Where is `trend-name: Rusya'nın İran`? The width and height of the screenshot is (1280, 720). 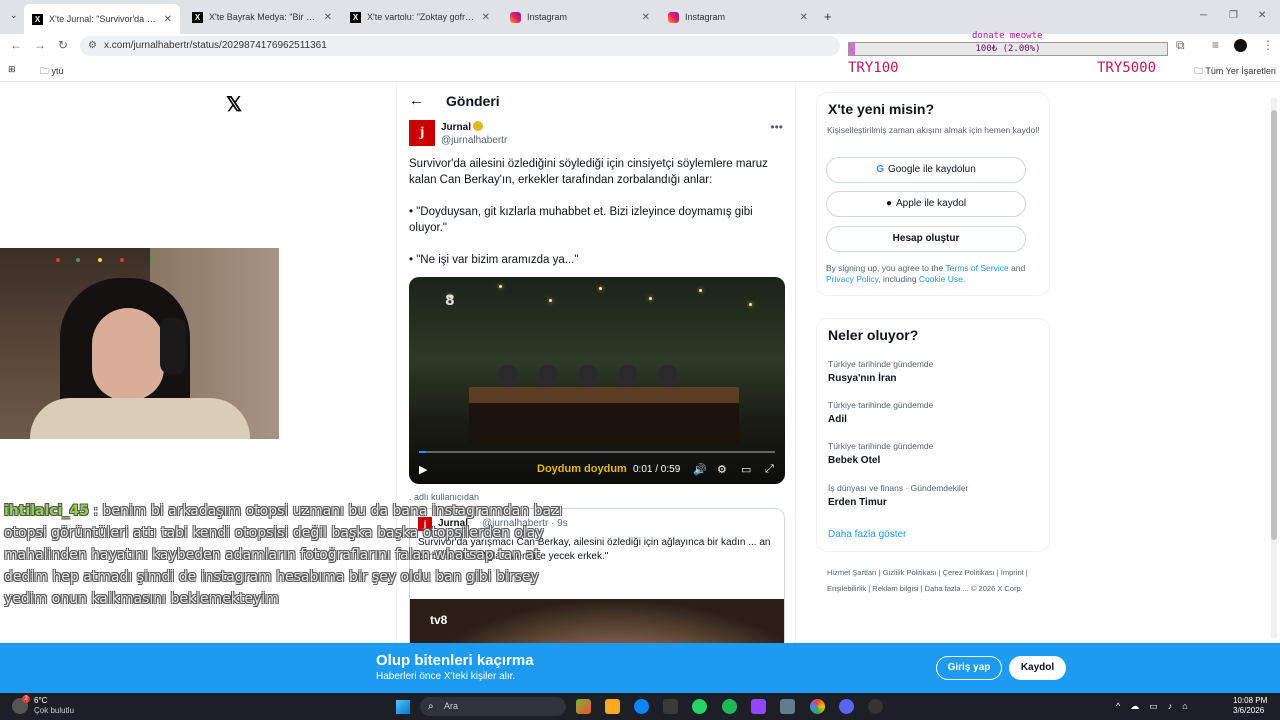 trend-name: Rusya'nın İran is located at coordinates (862, 378).